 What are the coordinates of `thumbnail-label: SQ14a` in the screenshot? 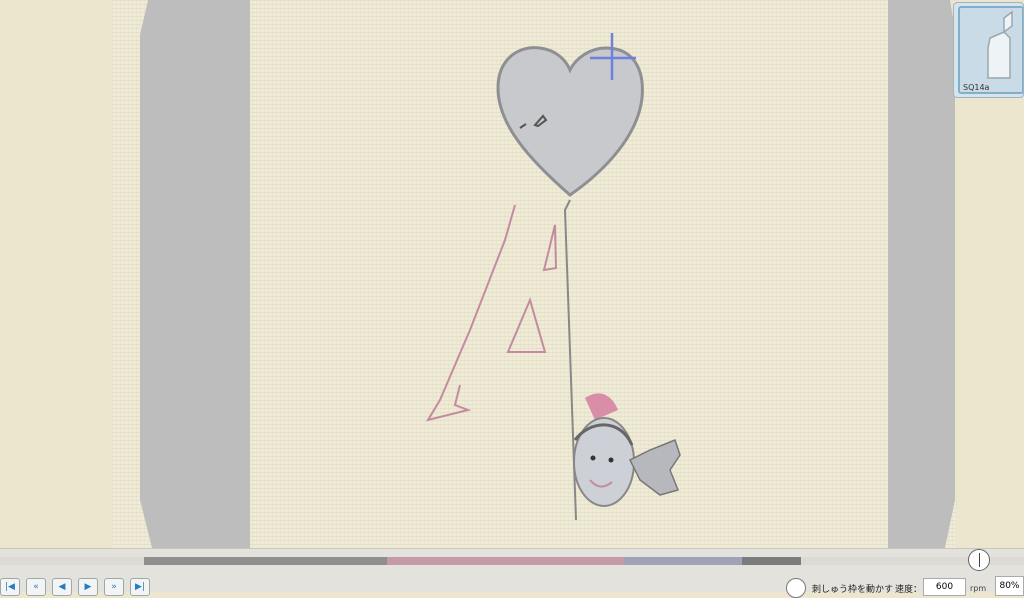 It's located at (976, 87).